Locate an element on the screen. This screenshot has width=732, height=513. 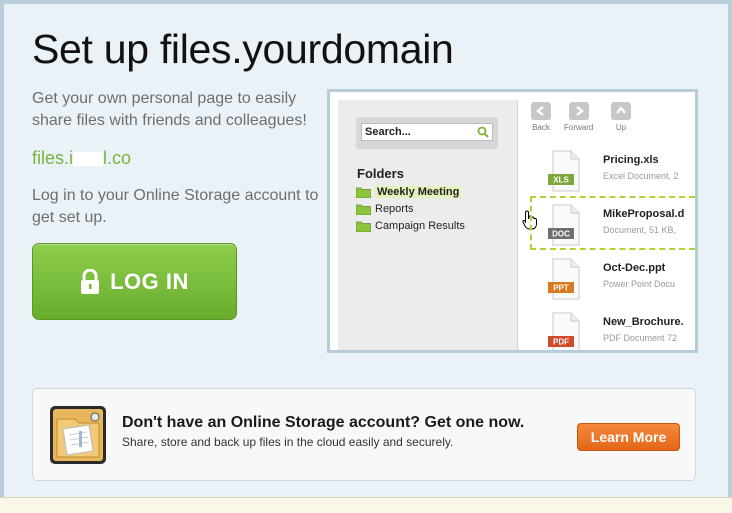
xls-file-icon: XLS is located at coordinates (564, 171).